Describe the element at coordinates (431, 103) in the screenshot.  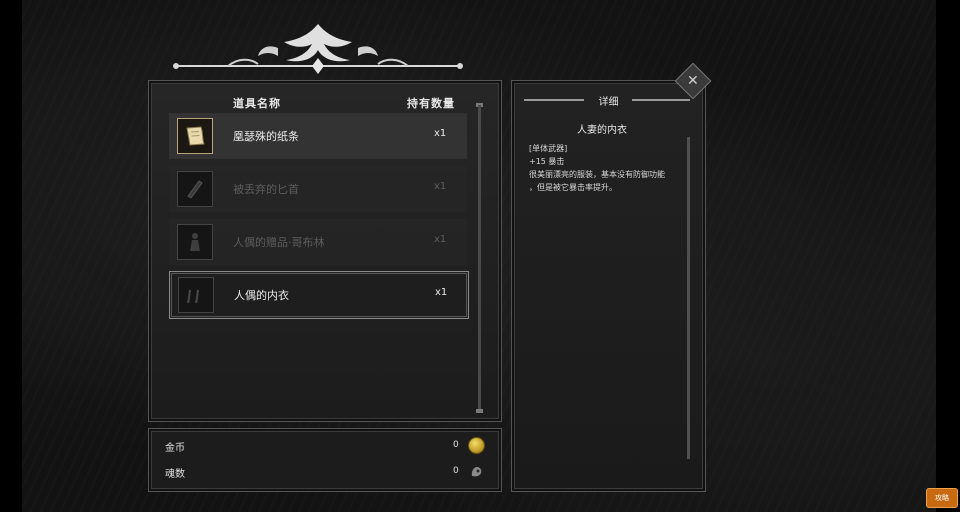
I see `column-header-quantity: 持有数量` at that location.